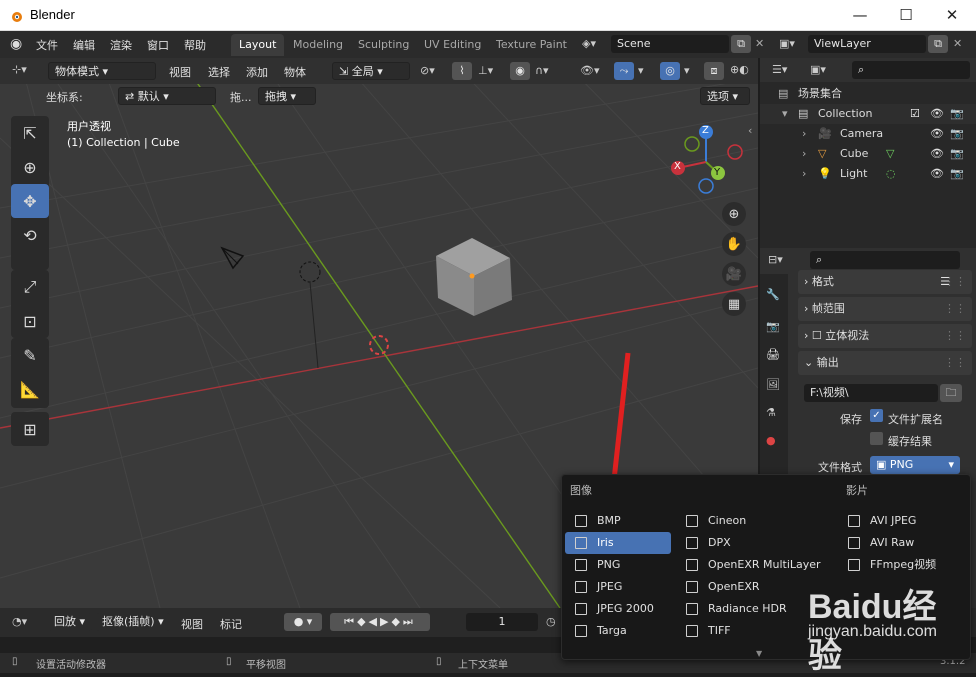  I want to click on drag-select: 拖拽 ▾, so click(287, 96).